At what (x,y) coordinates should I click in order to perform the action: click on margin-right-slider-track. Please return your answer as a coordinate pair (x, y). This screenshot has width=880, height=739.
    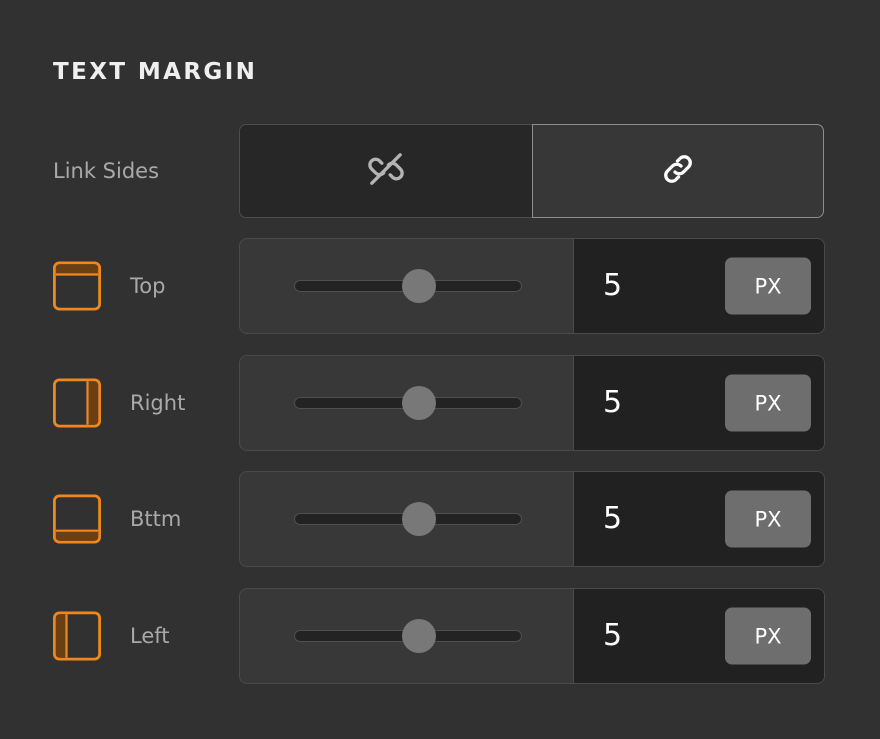
    Looking at the image, I should click on (408, 403).